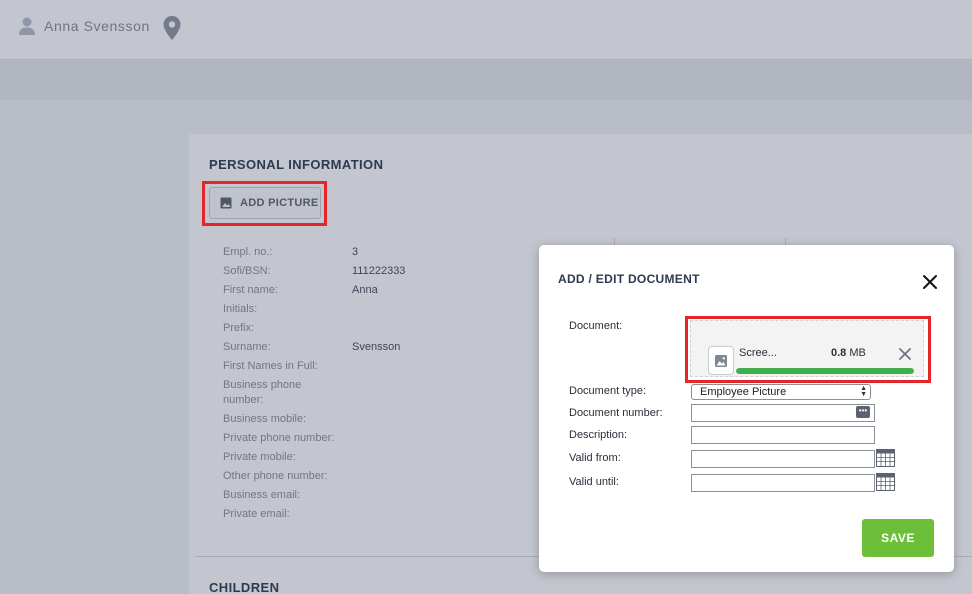 Image resolution: width=972 pixels, height=594 pixels. What do you see at coordinates (486, 80) in the screenshot?
I see `sub-navigation-bar` at bounding box center [486, 80].